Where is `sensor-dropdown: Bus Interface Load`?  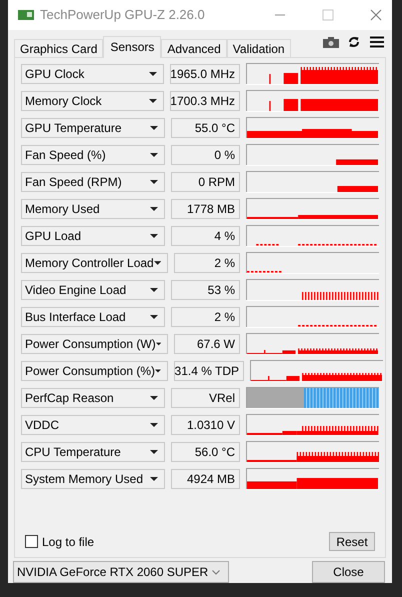 sensor-dropdown: Bus Interface Load is located at coordinates (93, 316).